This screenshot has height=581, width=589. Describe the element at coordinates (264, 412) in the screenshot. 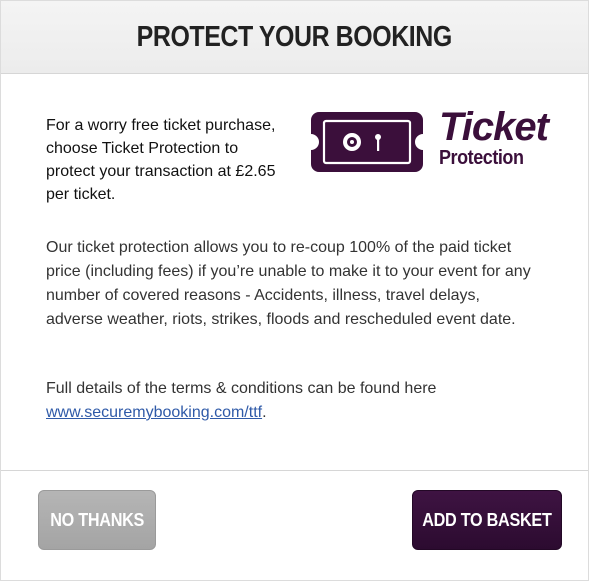

I see `terms-suffix: .` at that location.